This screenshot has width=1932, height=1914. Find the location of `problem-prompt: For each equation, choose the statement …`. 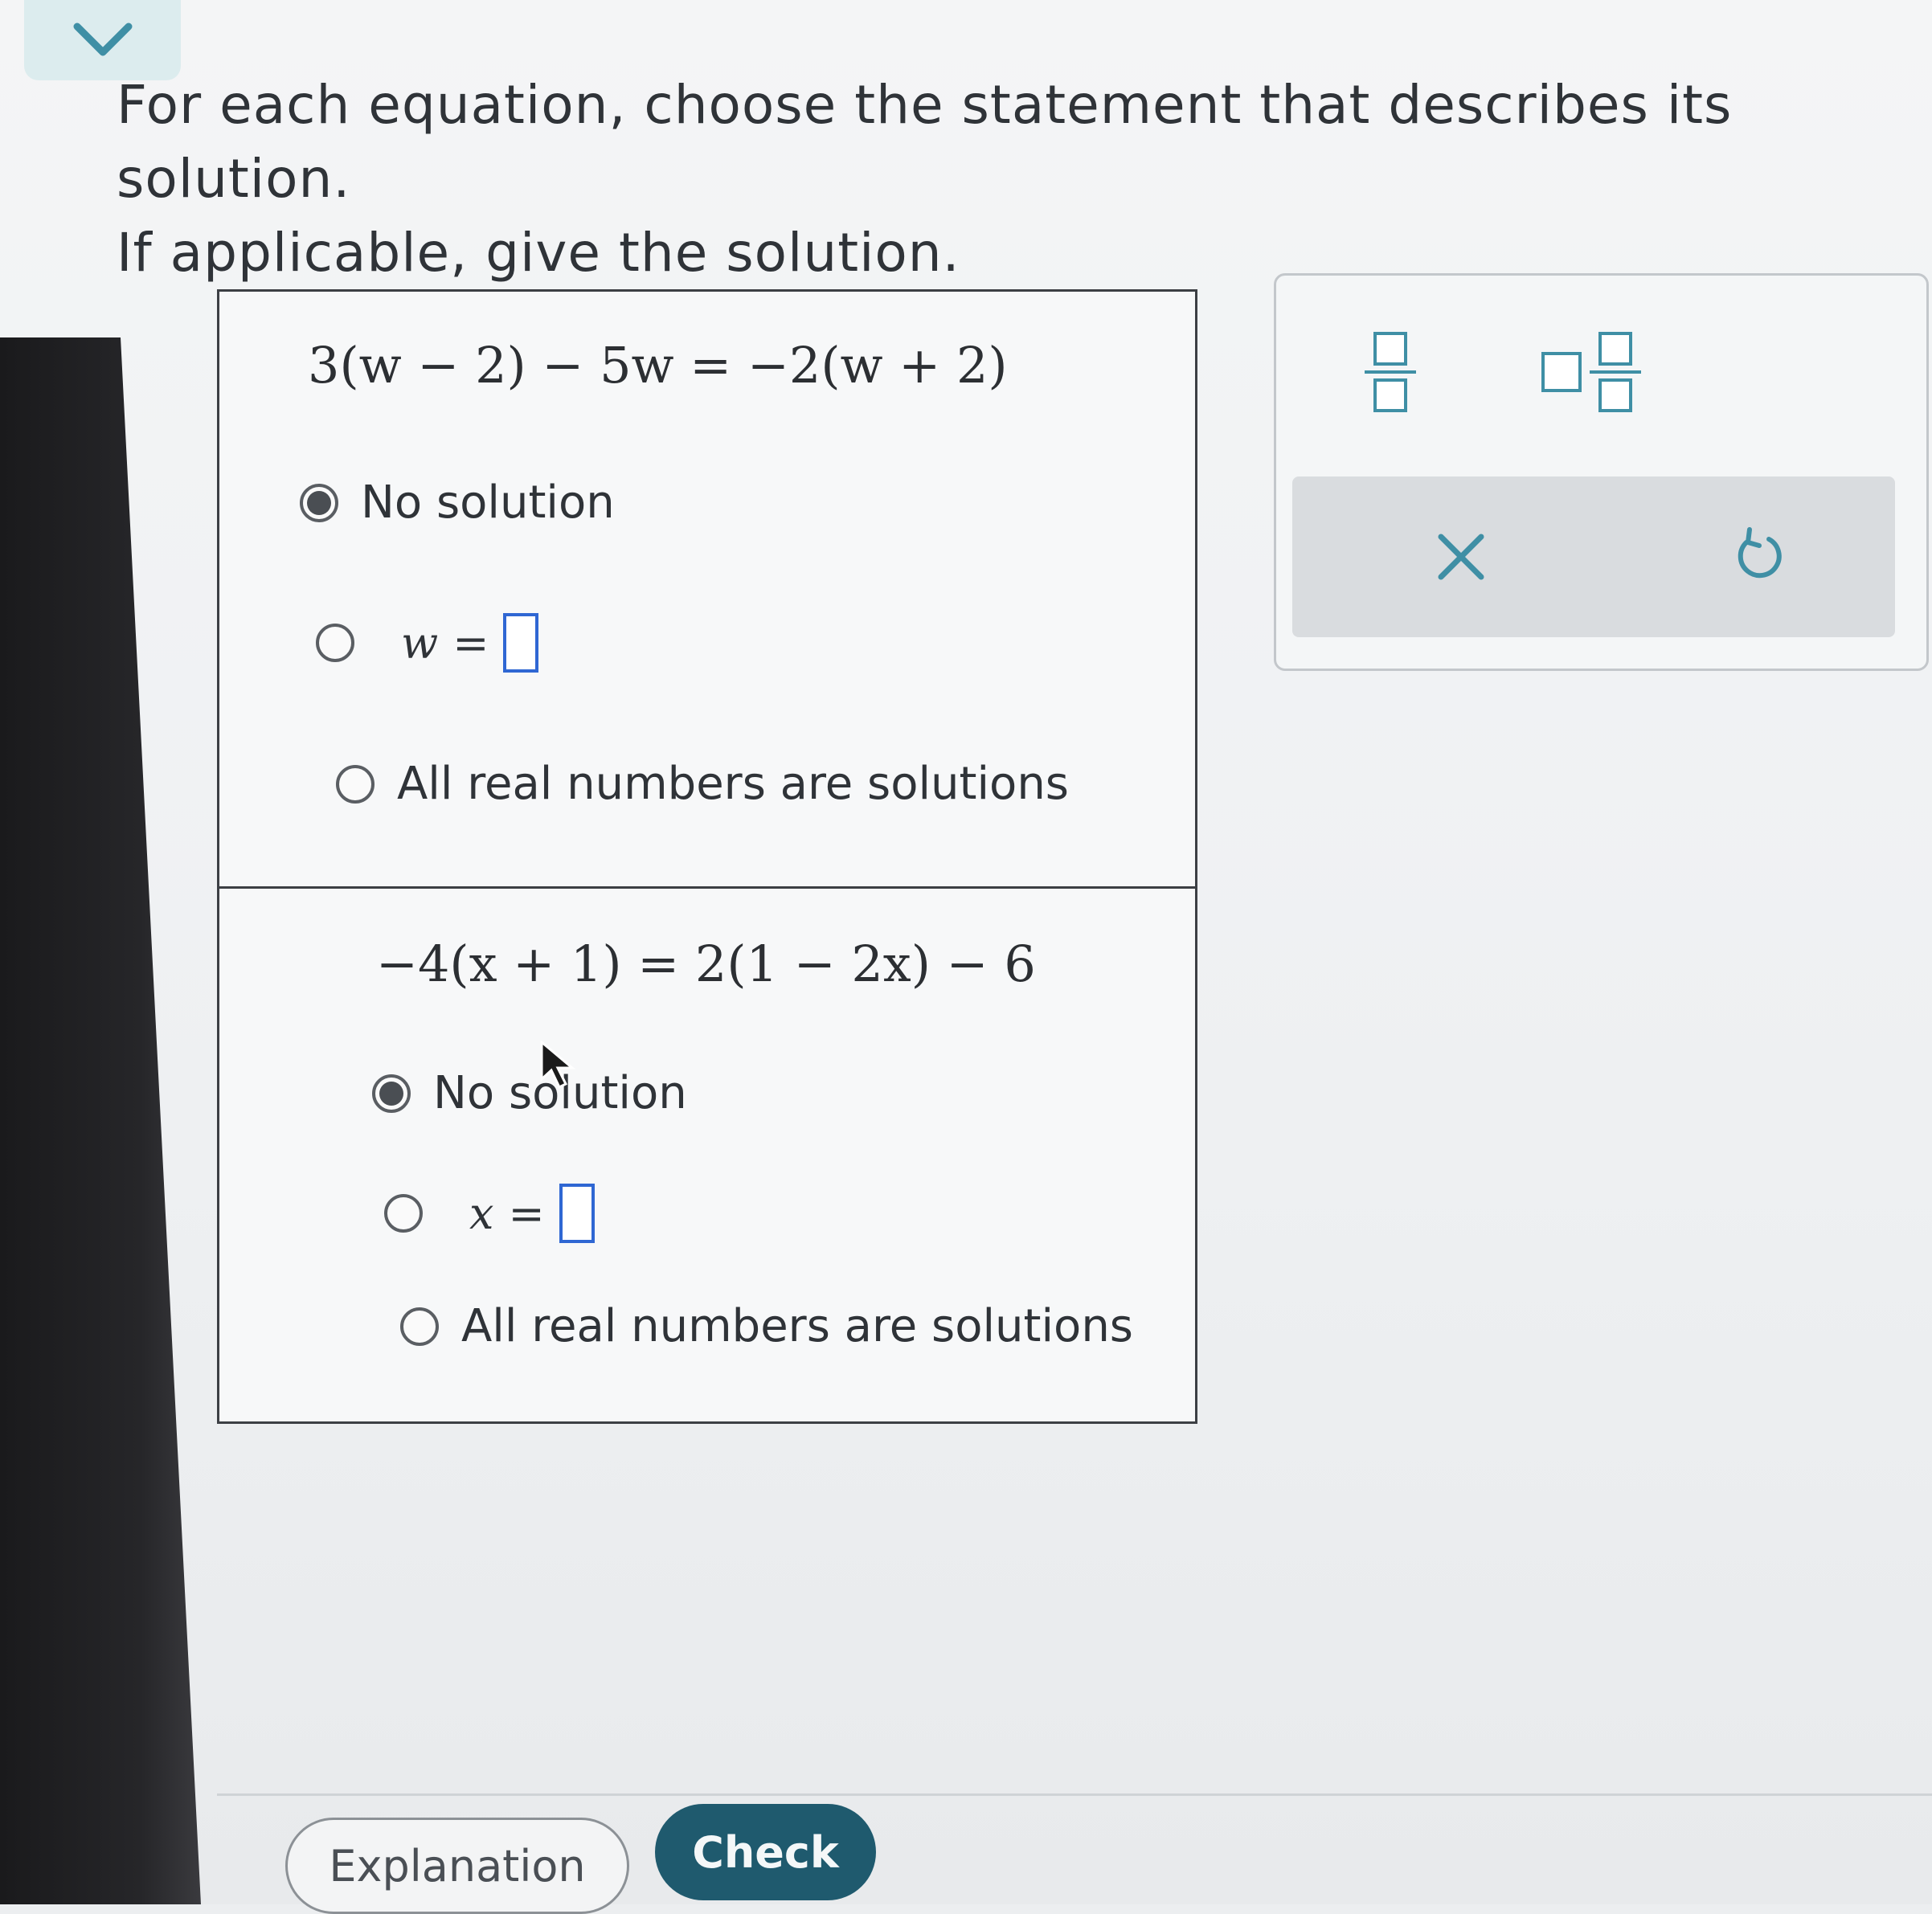

problem-prompt: For each equation, choose the statement … is located at coordinates (1017, 179).